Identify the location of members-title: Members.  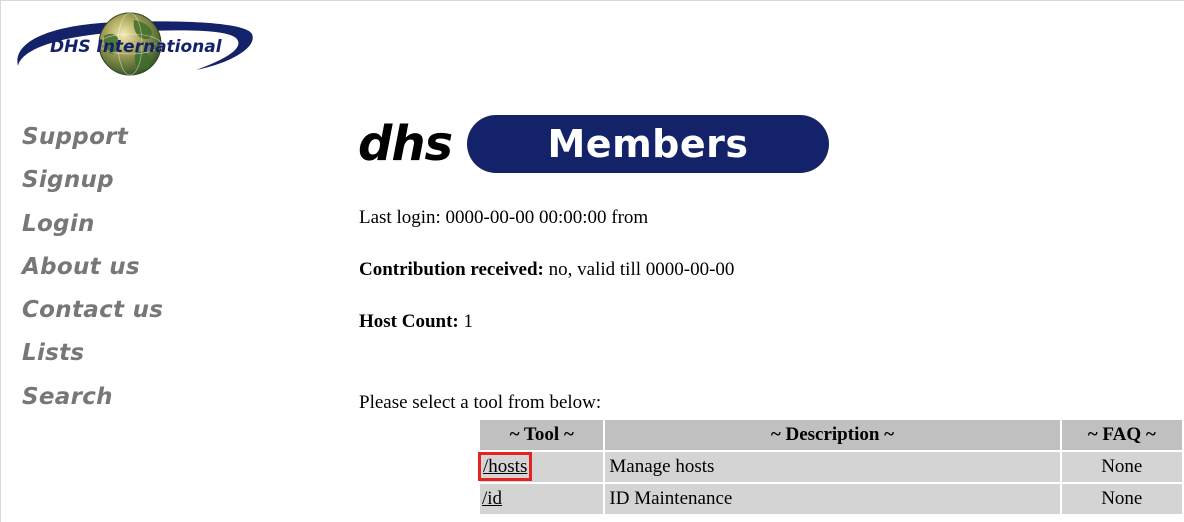
(648, 144).